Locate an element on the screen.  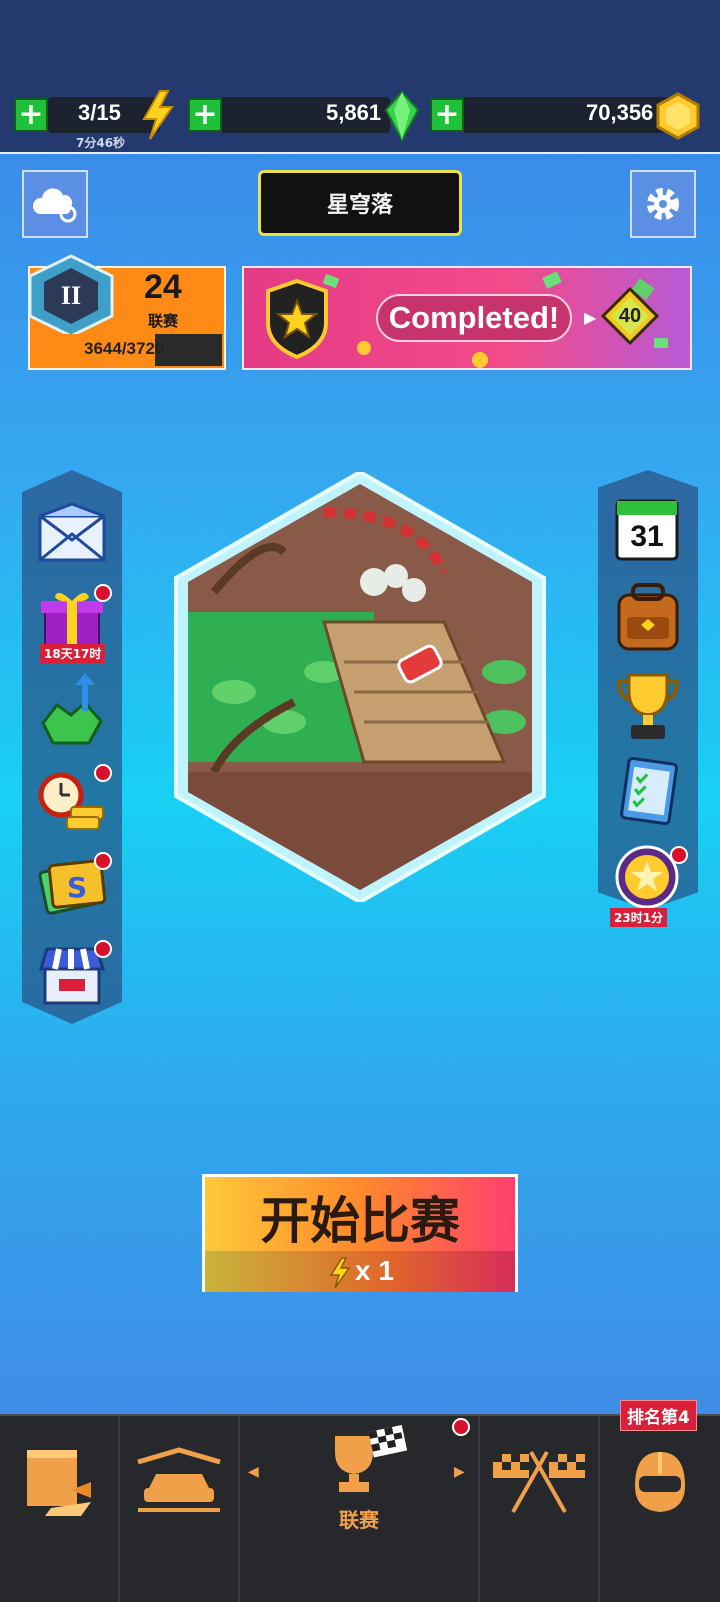
coins-value: 70,356 is located at coordinates (620, 112).